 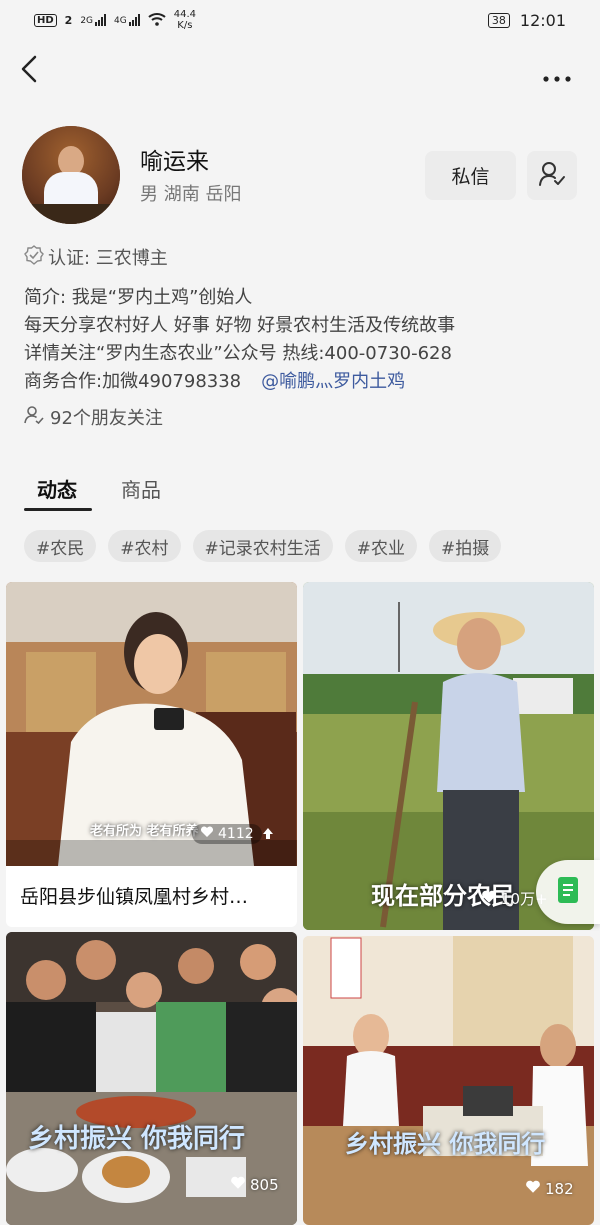 What do you see at coordinates (138, 297) in the screenshot?
I see `bio-line: 简介: 我是“罗内土鸡”创始人` at bounding box center [138, 297].